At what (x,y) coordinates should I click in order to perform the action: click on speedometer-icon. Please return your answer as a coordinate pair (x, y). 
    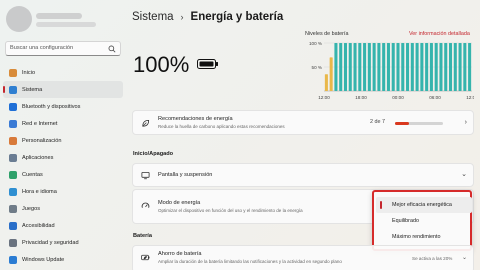
    Looking at the image, I should click on (145, 205).